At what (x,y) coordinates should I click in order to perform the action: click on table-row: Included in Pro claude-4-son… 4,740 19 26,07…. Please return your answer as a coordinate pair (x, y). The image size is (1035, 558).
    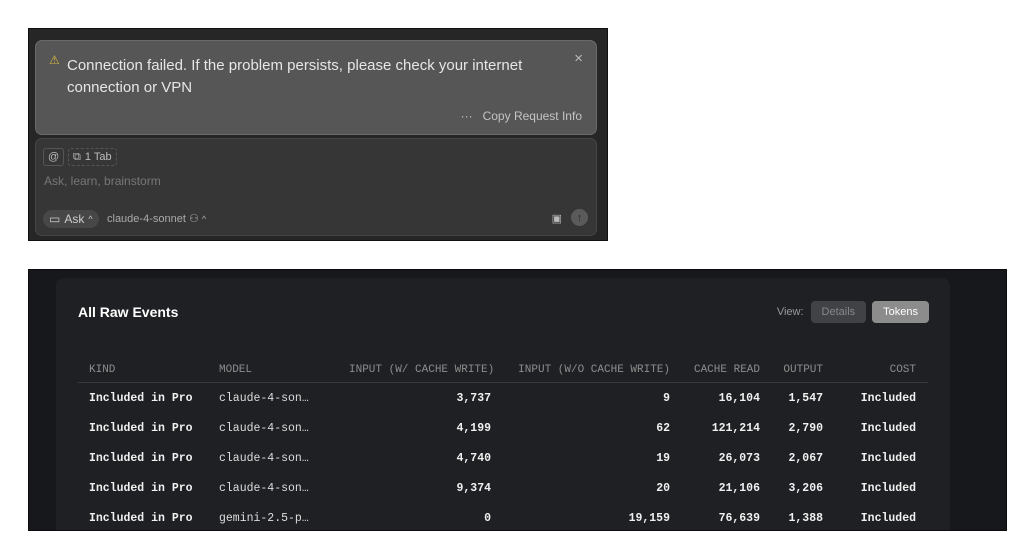
    Looking at the image, I should click on (503, 458).